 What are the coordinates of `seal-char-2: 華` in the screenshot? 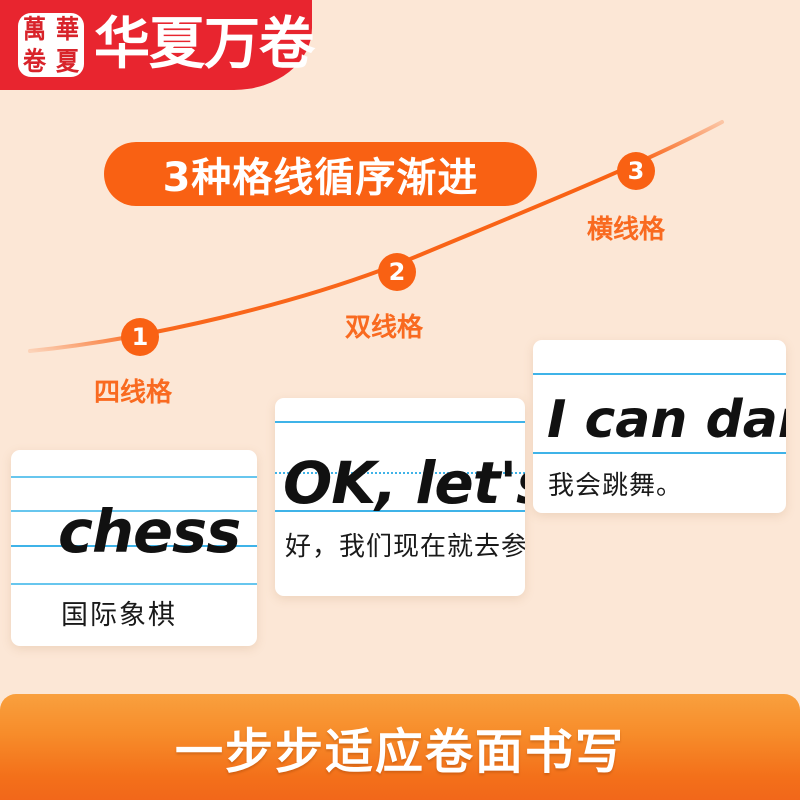 It's located at (67, 29).